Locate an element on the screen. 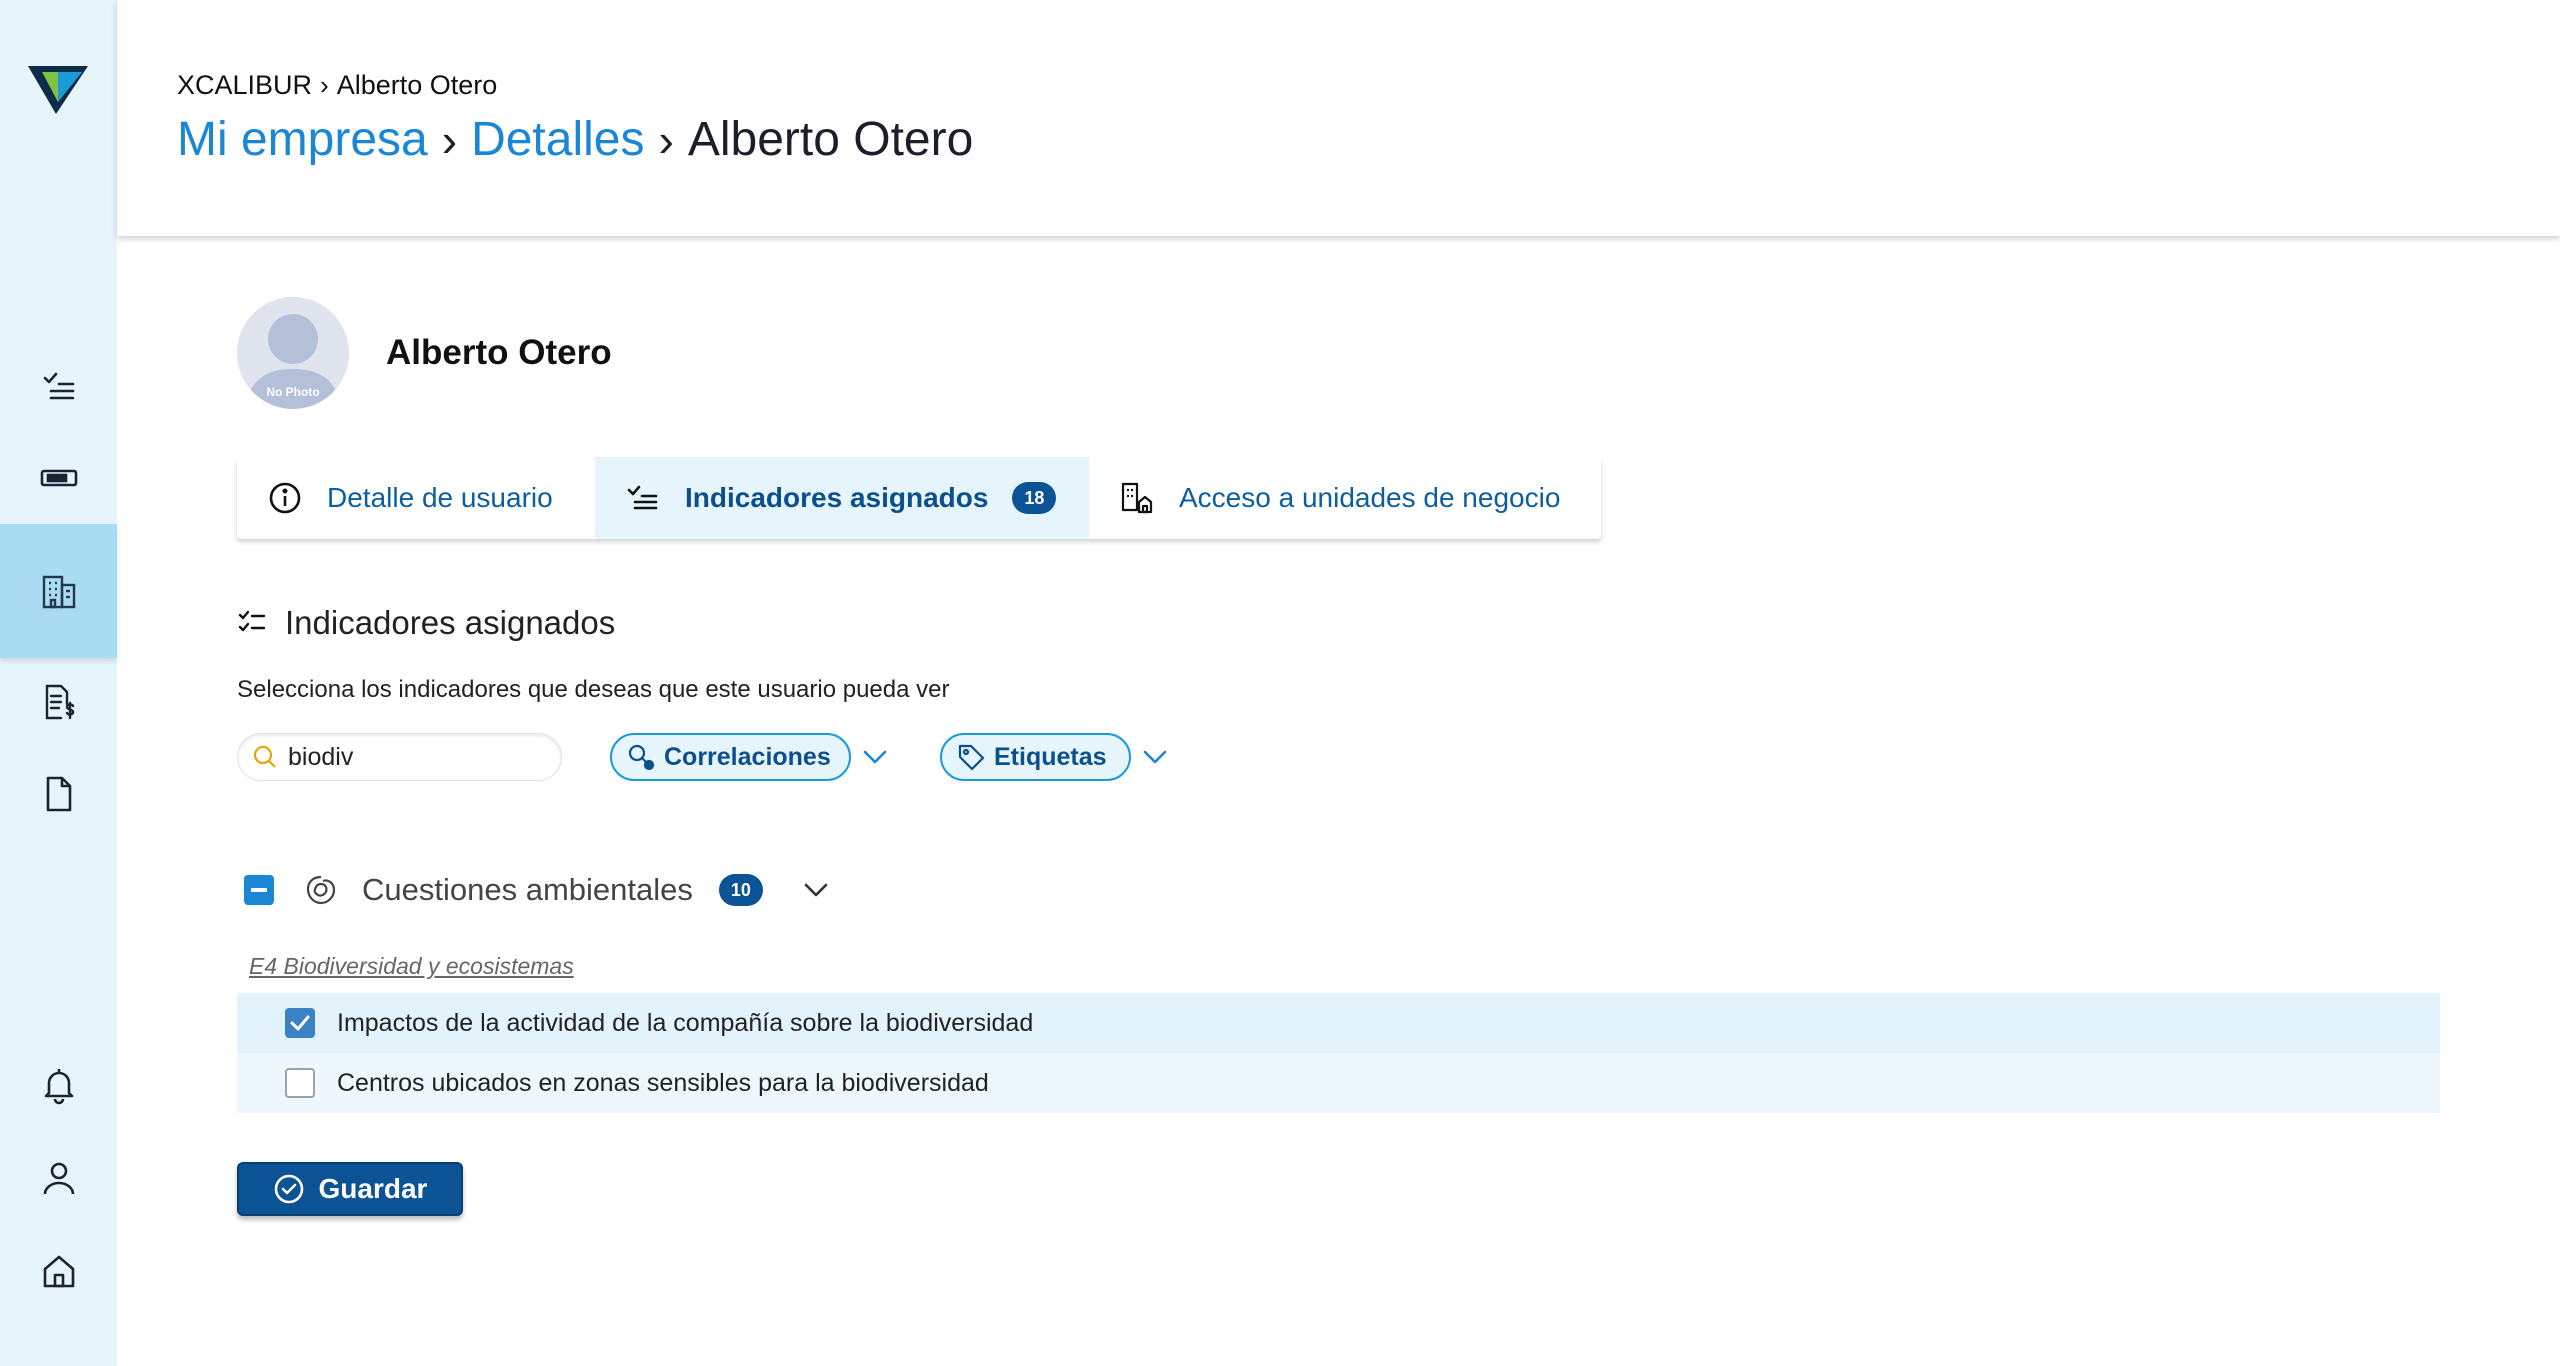 This screenshot has width=2560, height=1366. tab-count-badge: 18 is located at coordinates (1034, 498).